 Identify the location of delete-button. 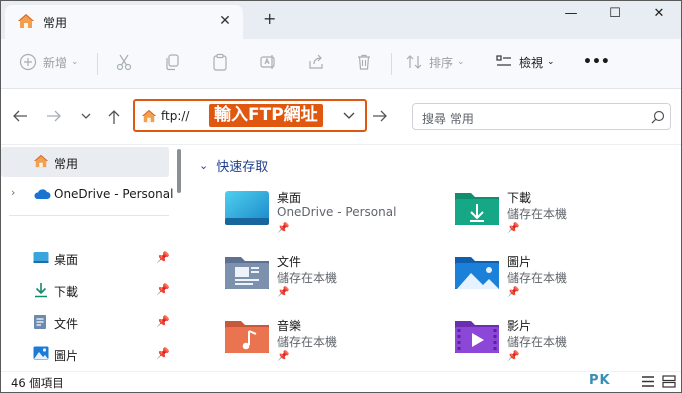
(364, 62).